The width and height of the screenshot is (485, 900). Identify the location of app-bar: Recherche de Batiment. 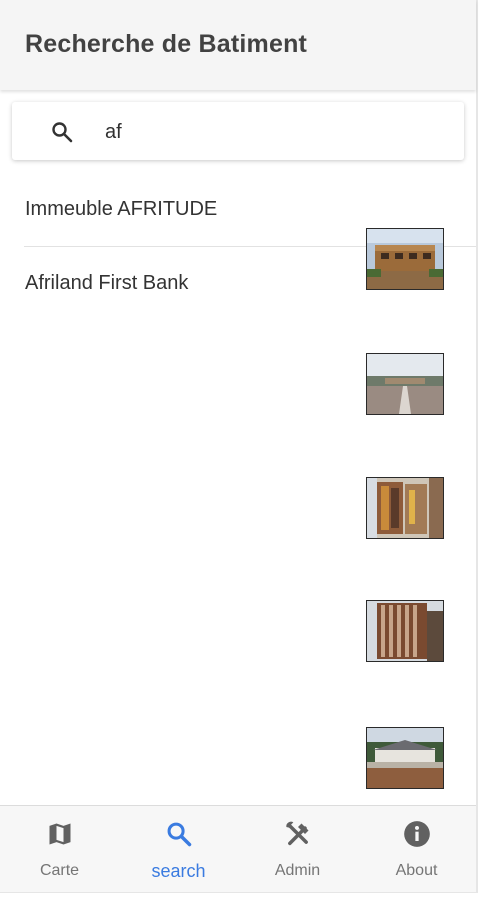
(238, 45).